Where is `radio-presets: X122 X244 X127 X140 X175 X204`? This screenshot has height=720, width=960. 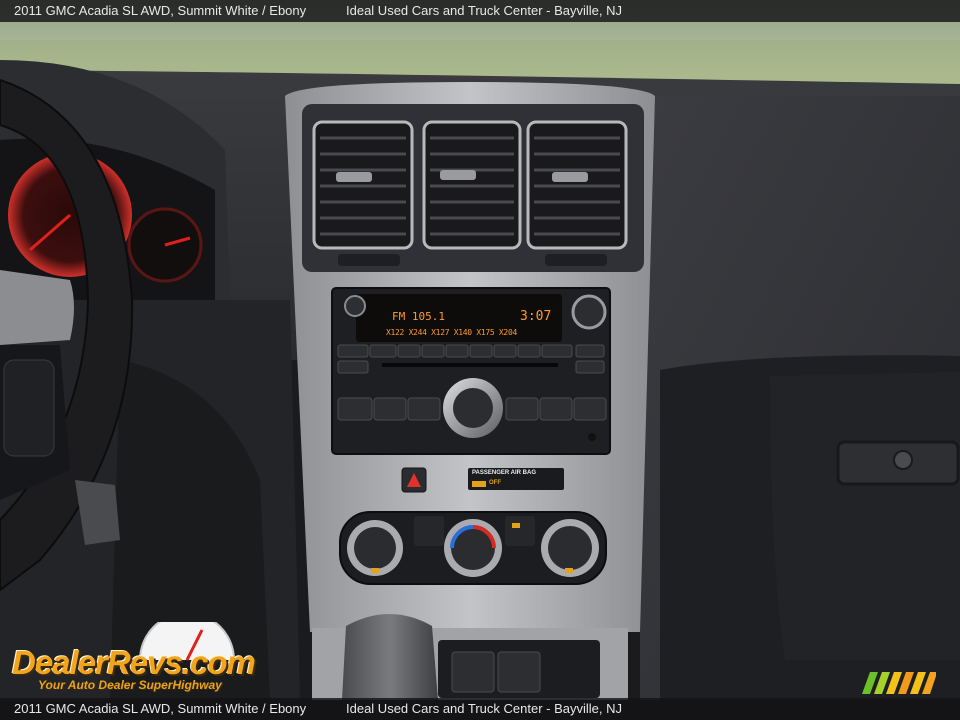 radio-presets: X122 X244 X127 X140 X175 X204 is located at coordinates (451, 332).